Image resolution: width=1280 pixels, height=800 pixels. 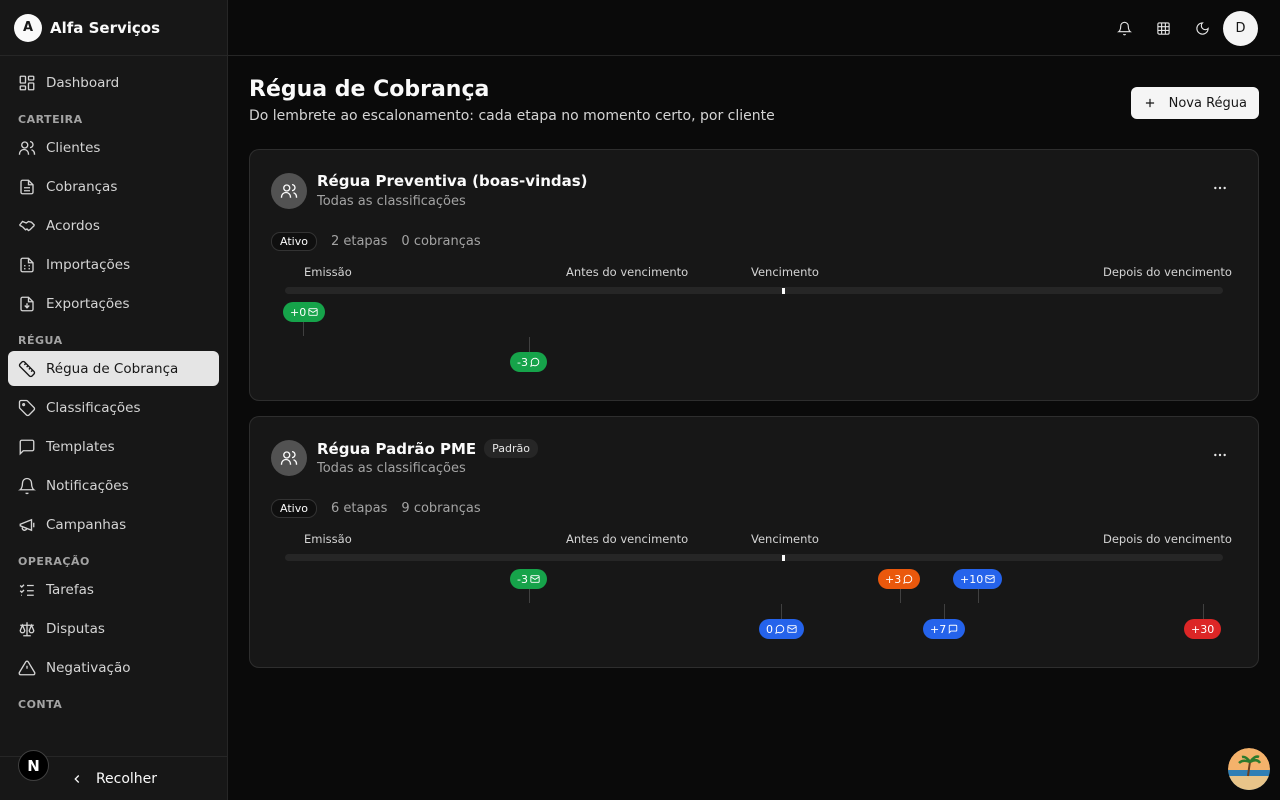 I want to click on timeline-track, so click(x=754, y=290).